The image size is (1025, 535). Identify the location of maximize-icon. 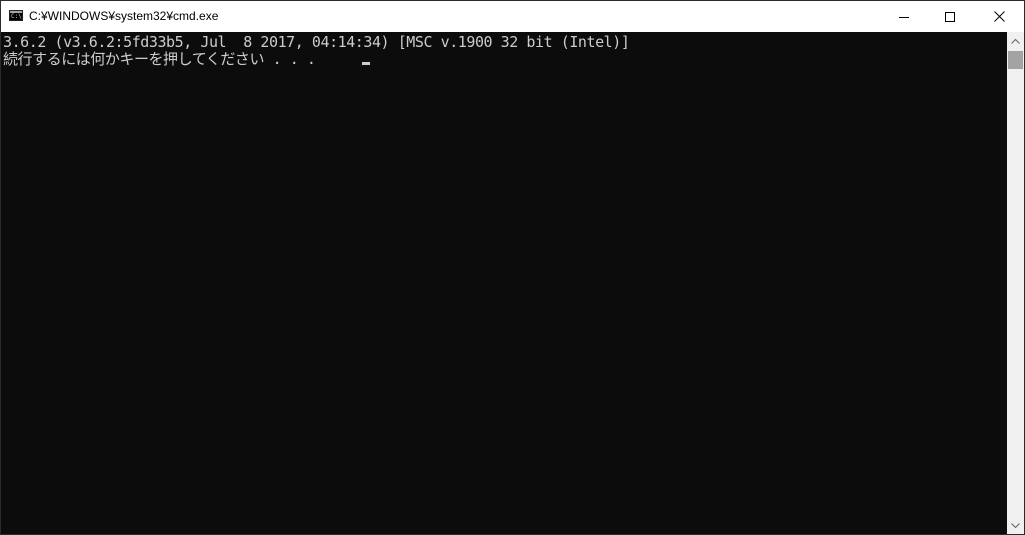
(950, 16).